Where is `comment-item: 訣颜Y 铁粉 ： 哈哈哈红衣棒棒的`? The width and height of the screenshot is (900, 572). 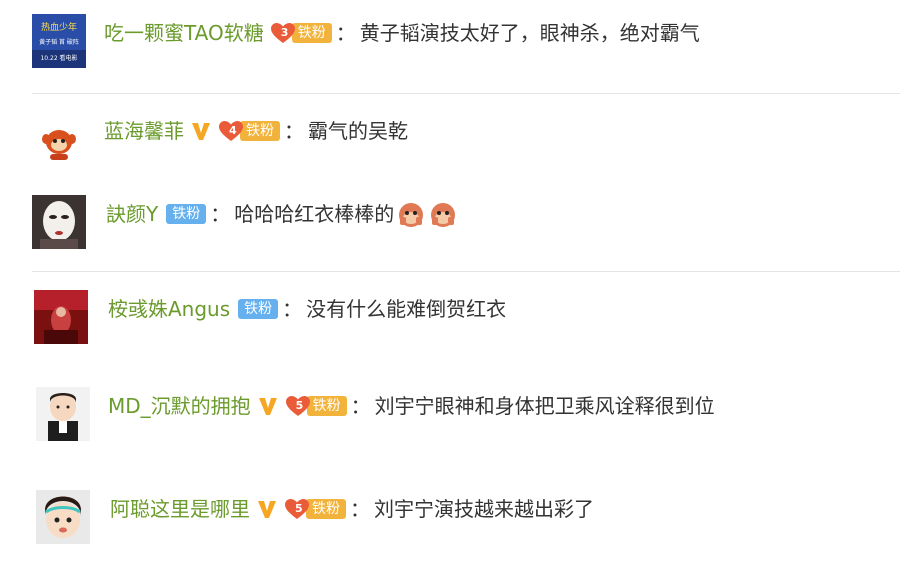
comment-item: 訣颜Y 铁粉 ： 哈哈哈红衣棒棒的 is located at coordinates (450, 225).